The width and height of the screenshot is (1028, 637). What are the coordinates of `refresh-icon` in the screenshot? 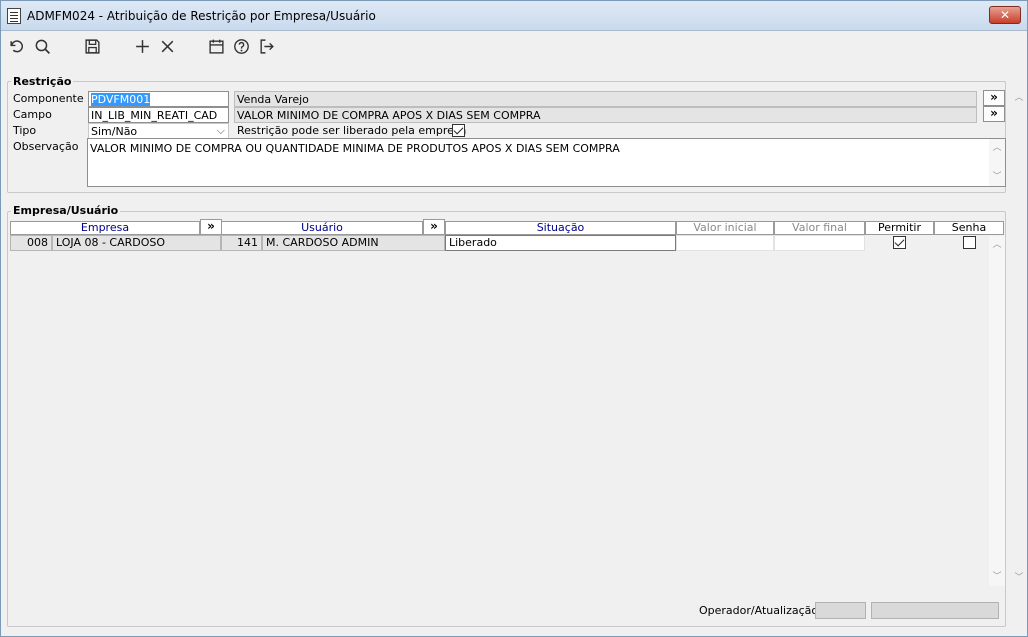 It's located at (16, 46).